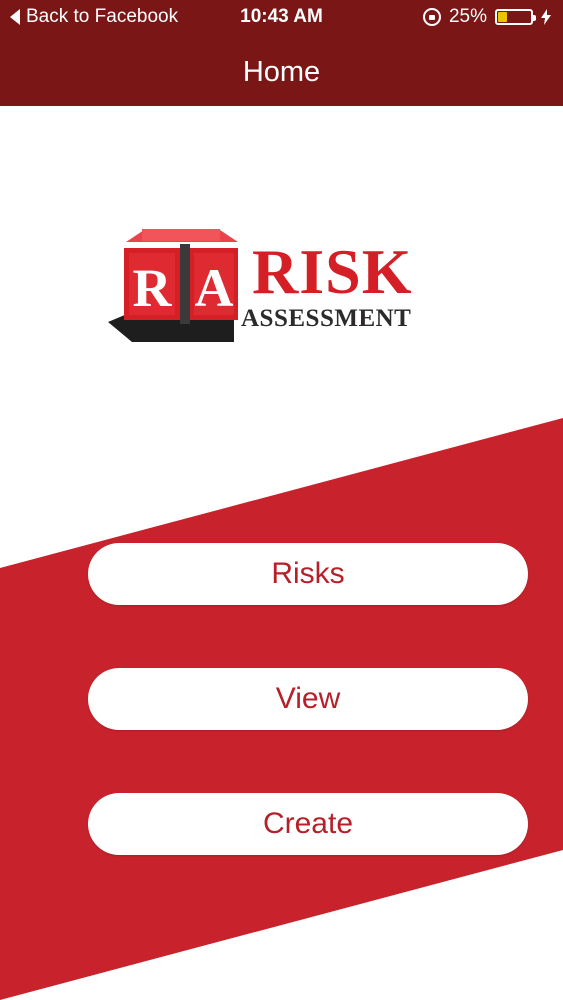  I want to click on charging-bolt-icon, so click(546, 17).